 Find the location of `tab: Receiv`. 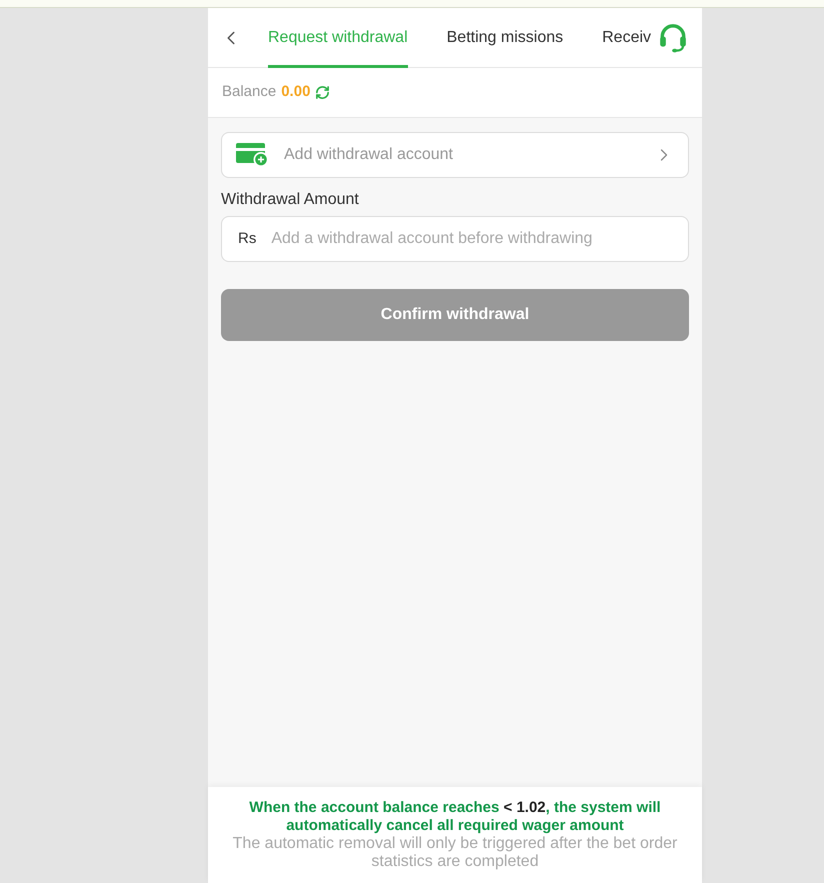

tab: Receiv is located at coordinates (627, 37).